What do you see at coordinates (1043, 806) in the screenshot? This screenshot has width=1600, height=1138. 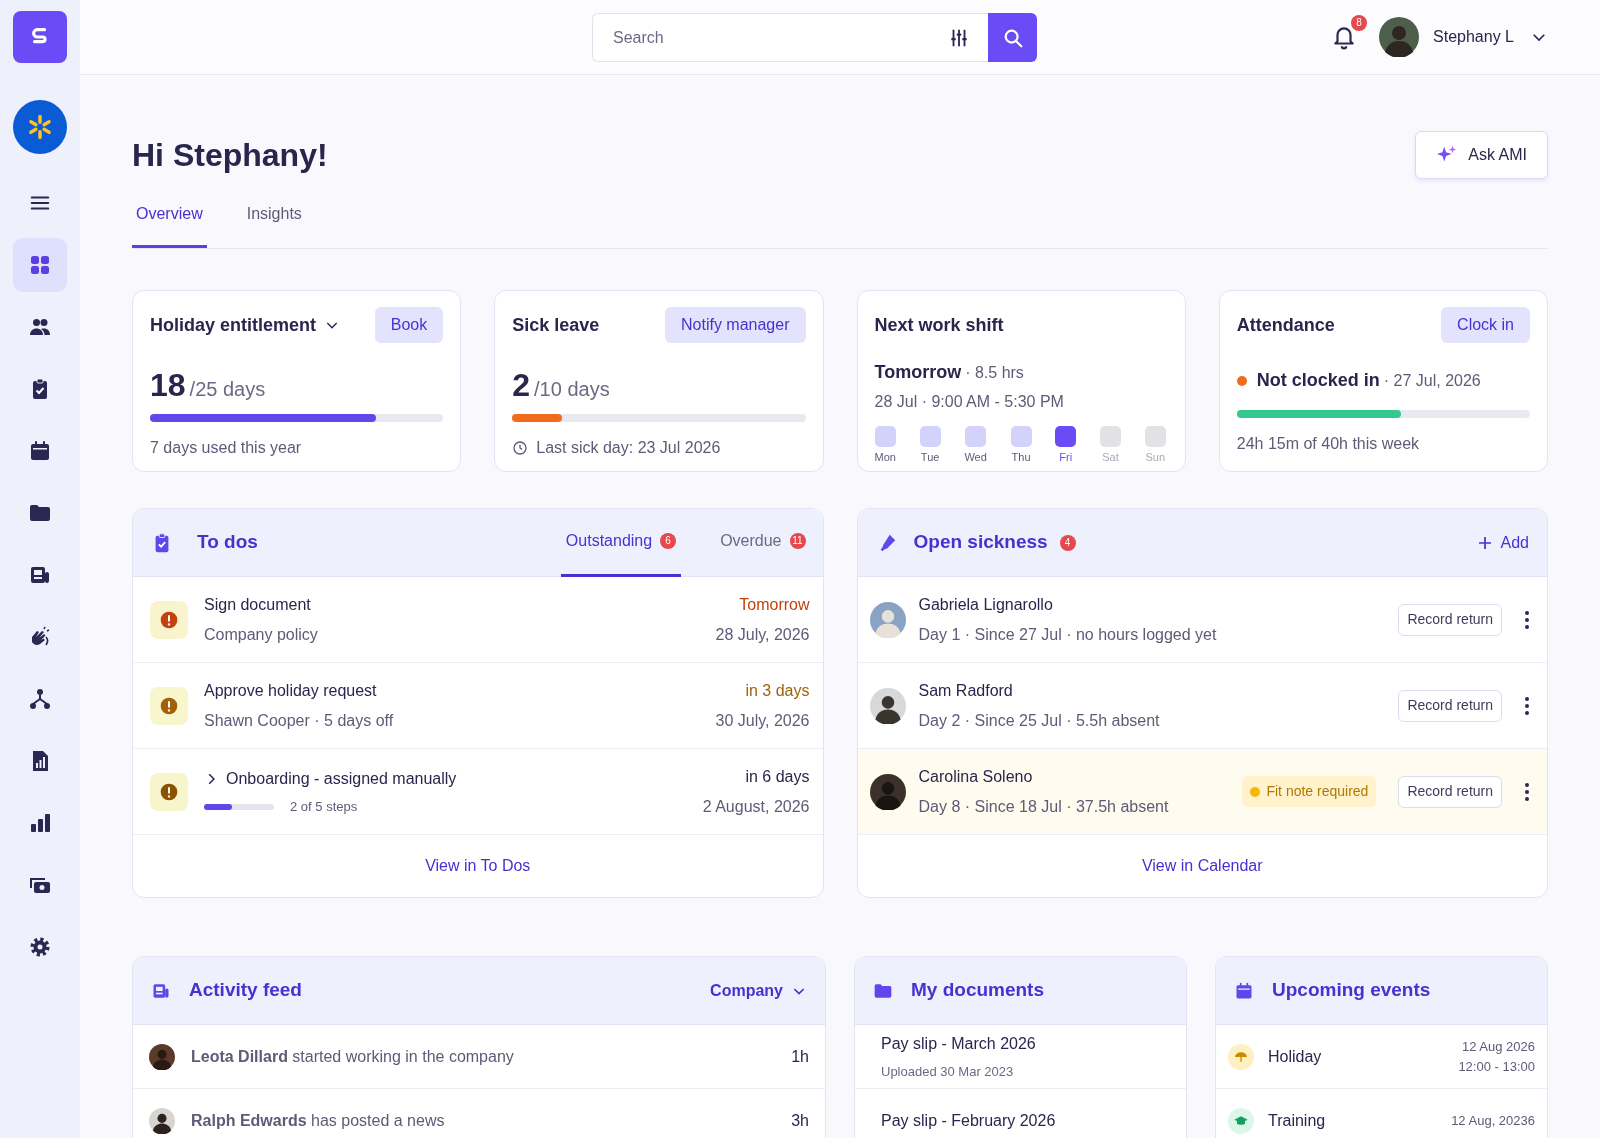 I see `absence-detail: Day 8 · Since 18 Jul · 37.5h absent` at bounding box center [1043, 806].